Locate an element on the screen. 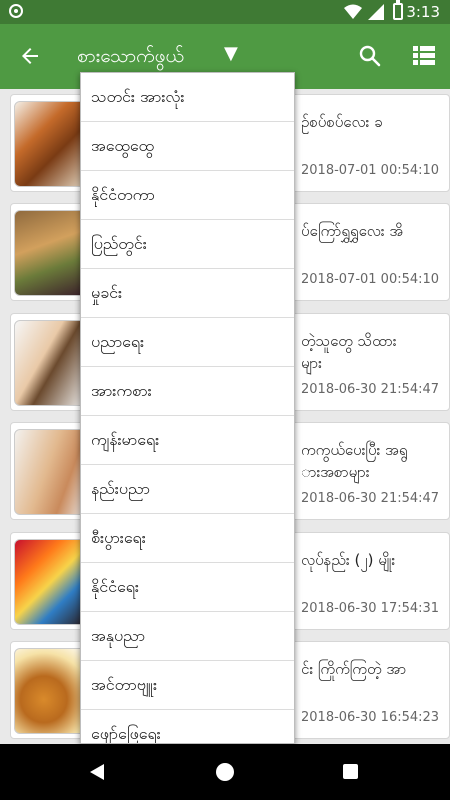 This screenshot has width=450, height=800. menu-item-domestic: ပြည်တွင်း is located at coordinates (187, 244).